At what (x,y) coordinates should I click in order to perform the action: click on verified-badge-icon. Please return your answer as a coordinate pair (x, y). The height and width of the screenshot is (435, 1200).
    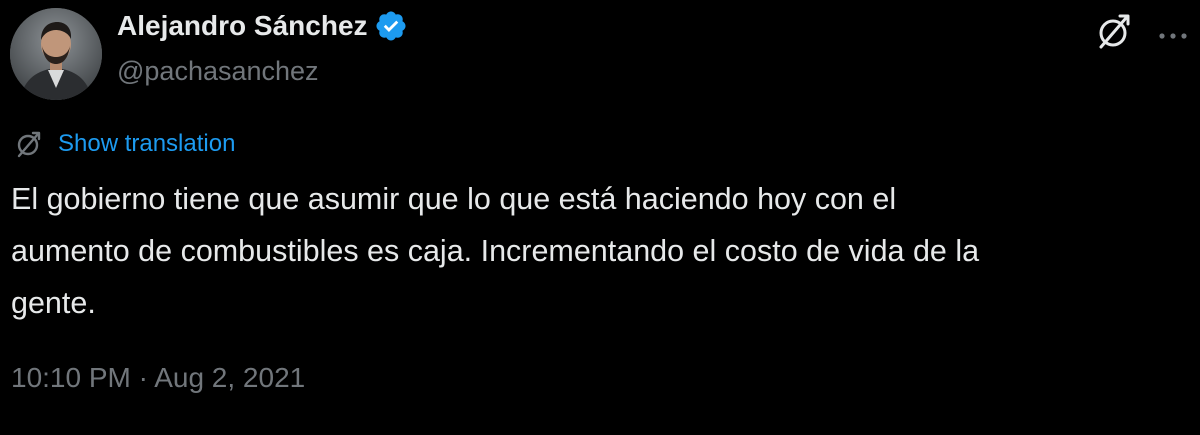
    Looking at the image, I should click on (391, 26).